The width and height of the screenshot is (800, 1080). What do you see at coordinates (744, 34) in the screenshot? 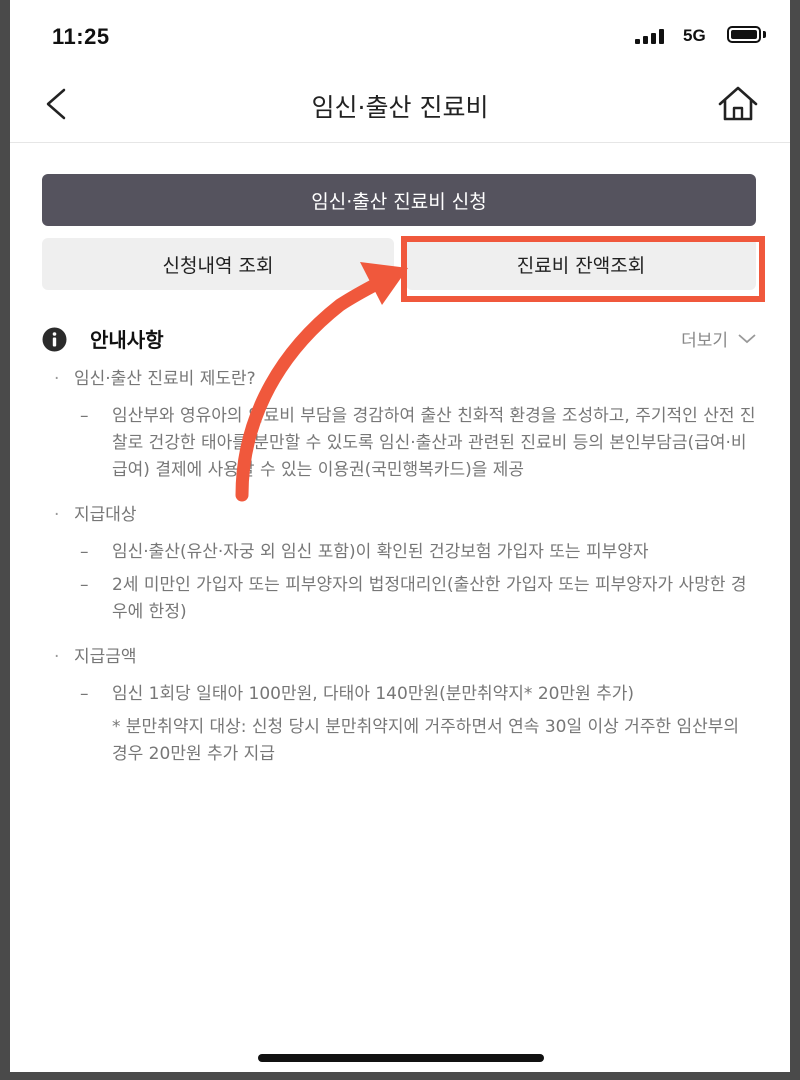
I see `battery-icon` at bounding box center [744, 34].